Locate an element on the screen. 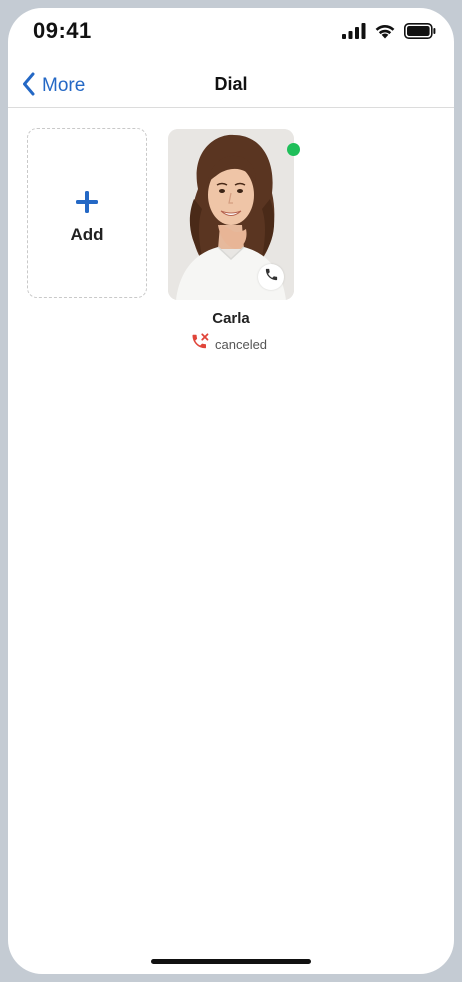  status-bar: 09:41 is located at coordinates (231, 31).